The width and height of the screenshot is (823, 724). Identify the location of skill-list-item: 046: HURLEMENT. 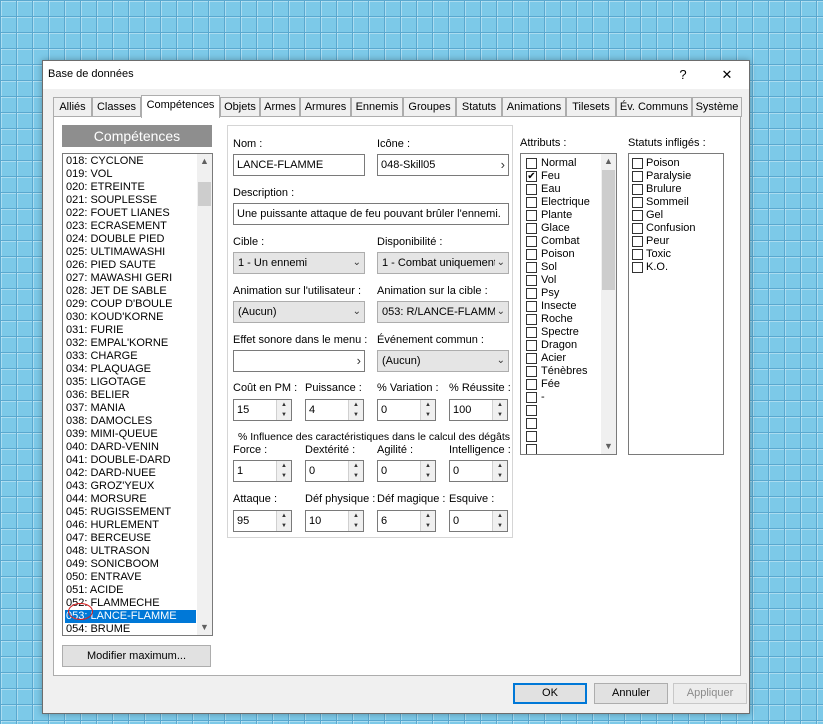
(130, 525).